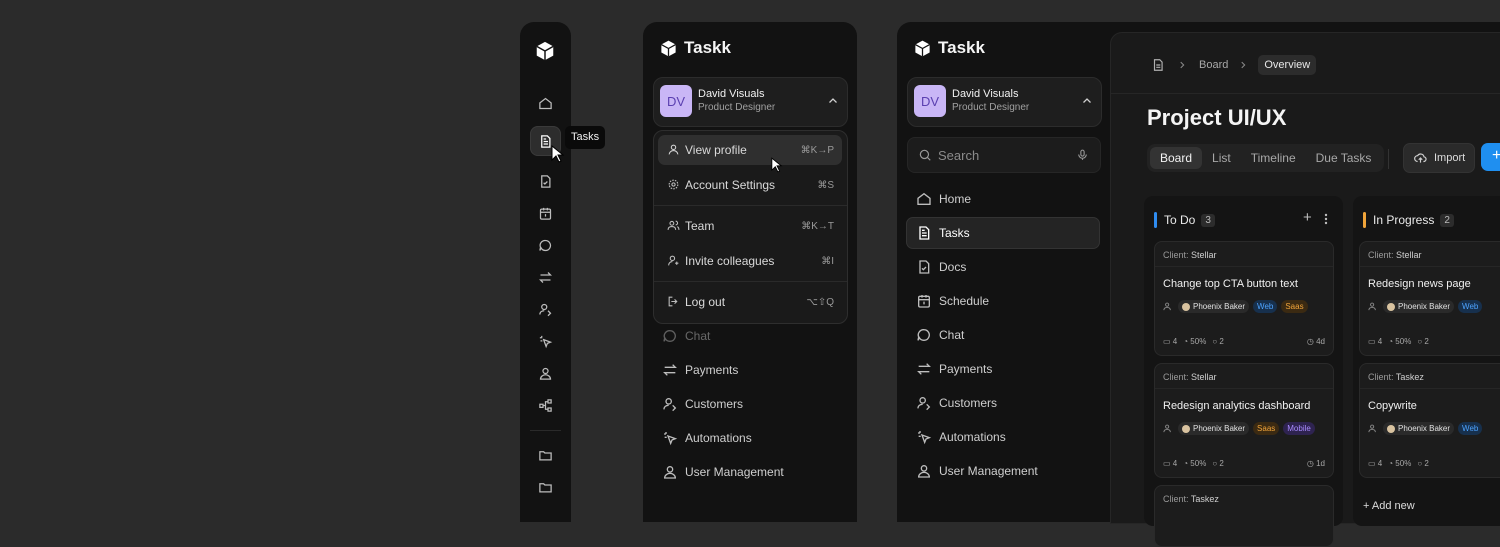  What do you see at coordinates (1344, 158) in the screenshot?
I see `tab-due-tasks: Due Tasks` at bounding box center [1344, 158].